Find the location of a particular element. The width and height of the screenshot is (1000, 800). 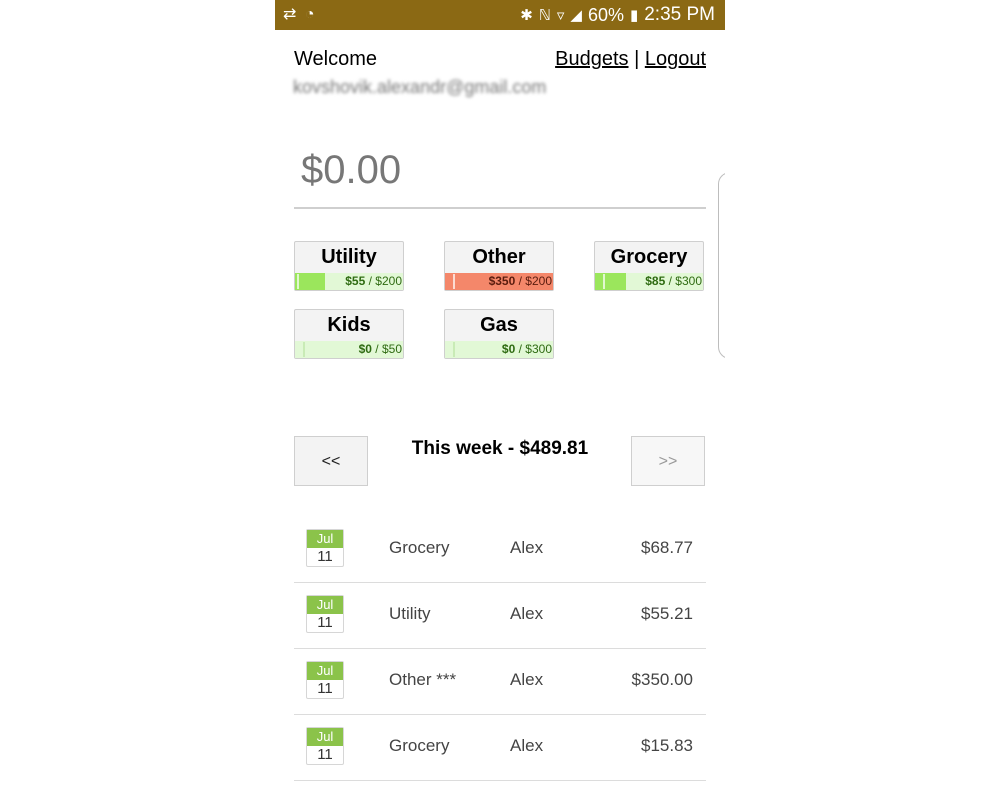

budget-progress-bar: $0 / $300 is located at coordinates (499, 349).